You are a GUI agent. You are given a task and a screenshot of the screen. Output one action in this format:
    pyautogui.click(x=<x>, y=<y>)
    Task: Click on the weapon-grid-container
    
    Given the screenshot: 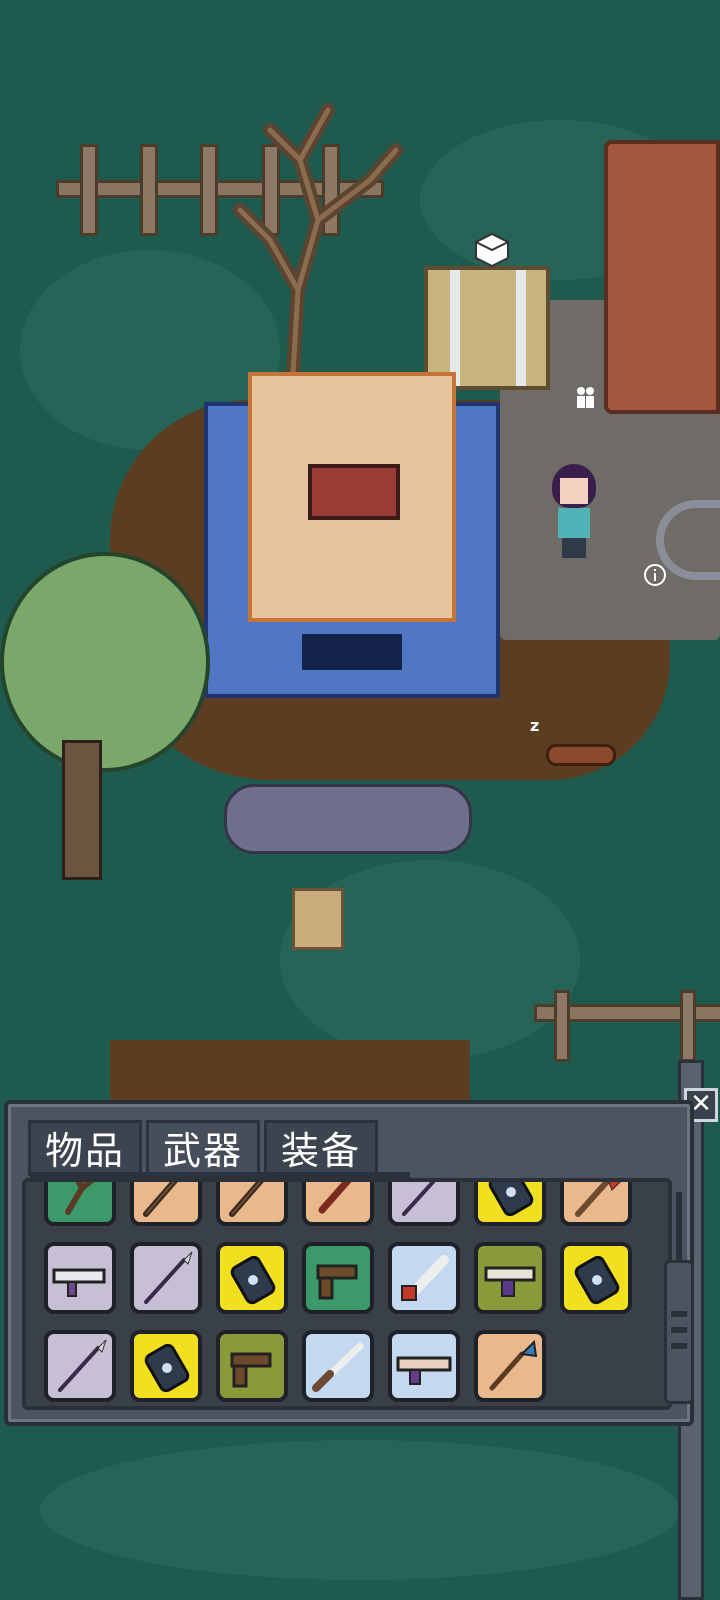 What is the action you would take?
    pyautogui.click(x=347, y=1294)
    